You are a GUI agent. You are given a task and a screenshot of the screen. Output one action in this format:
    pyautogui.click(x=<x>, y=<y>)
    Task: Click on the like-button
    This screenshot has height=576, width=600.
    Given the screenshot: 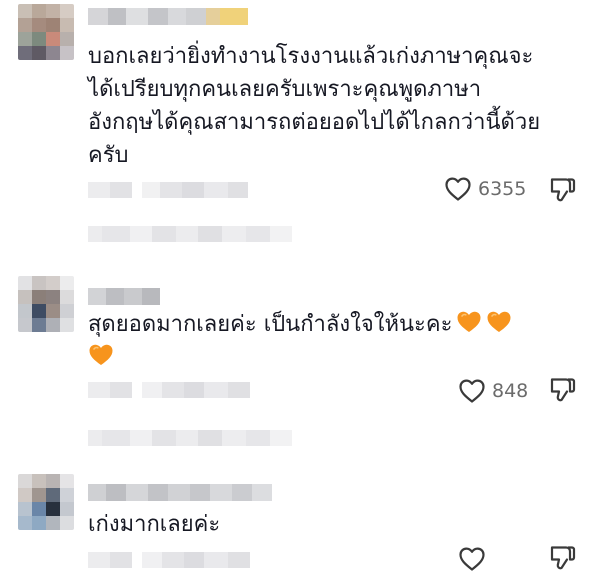 What is the action you would take?
    pyautogui.click(x=475, y=559)
    